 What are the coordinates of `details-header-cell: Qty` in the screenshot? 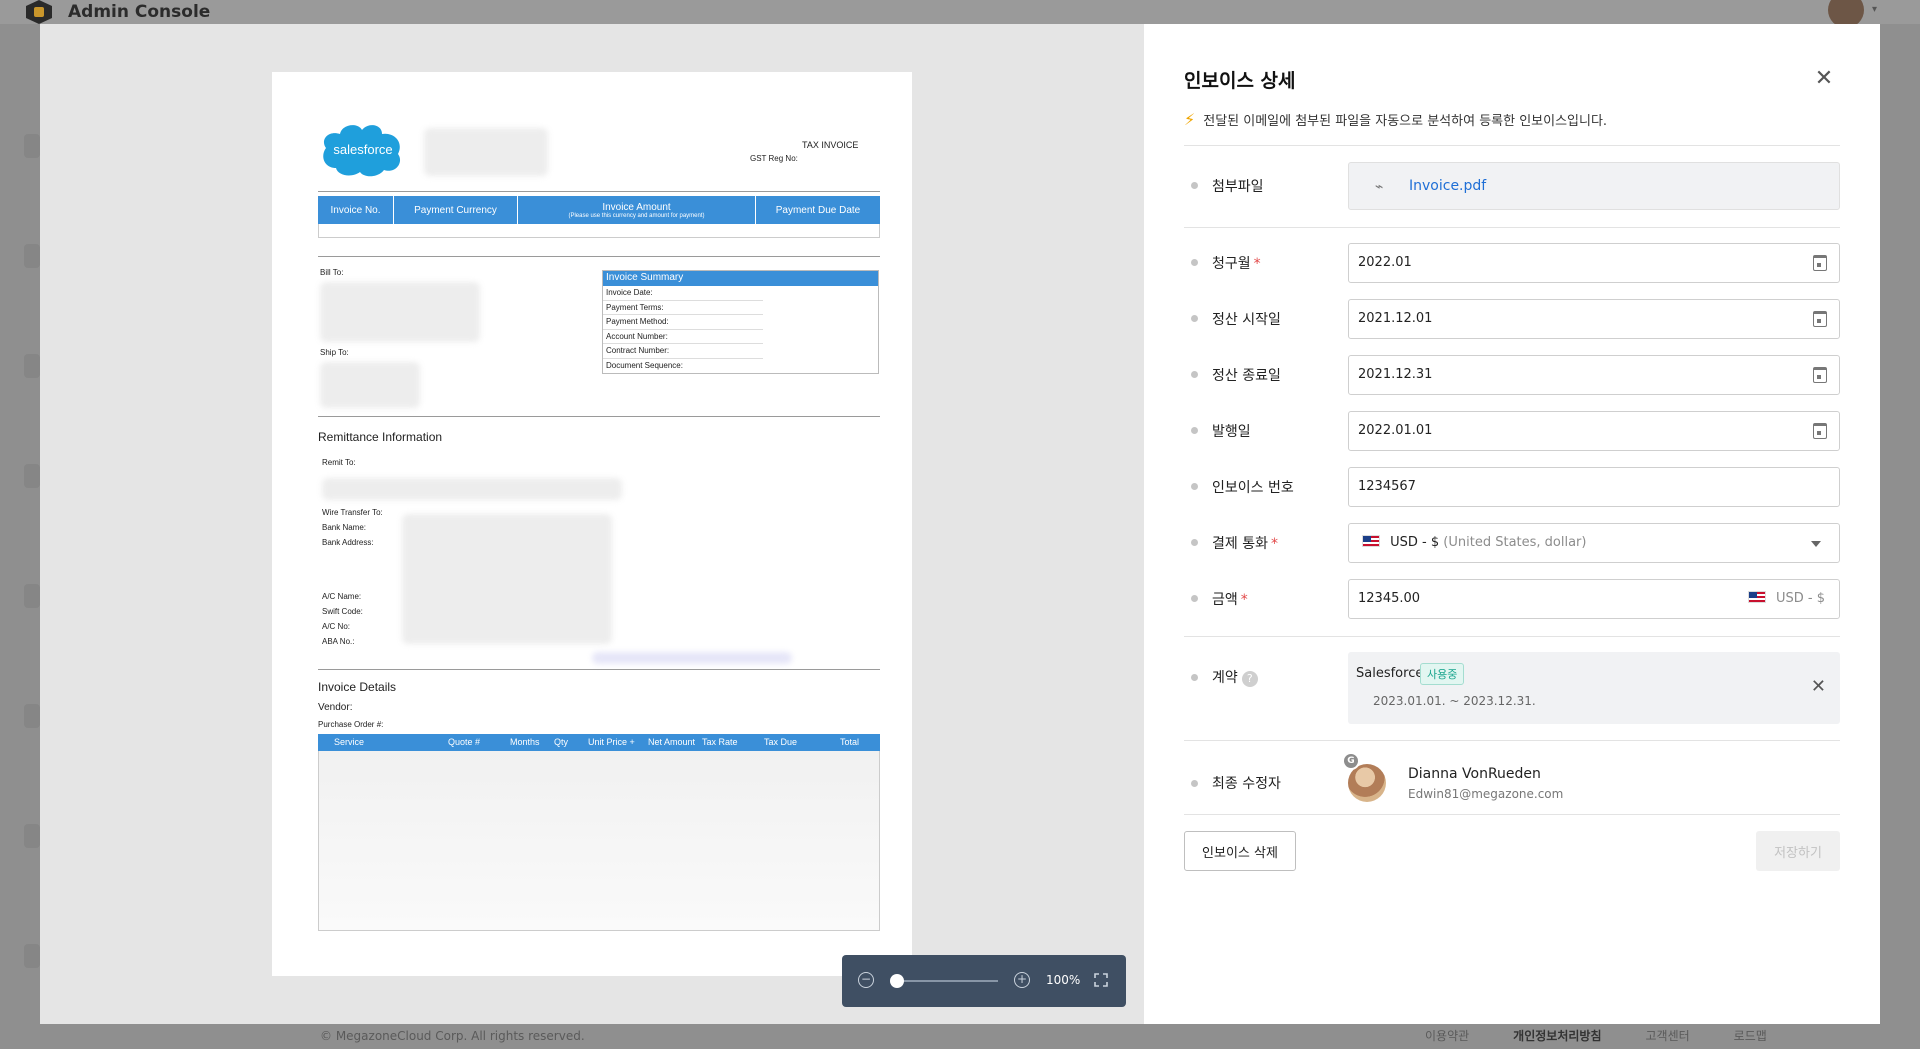 It's located at (561, 742).